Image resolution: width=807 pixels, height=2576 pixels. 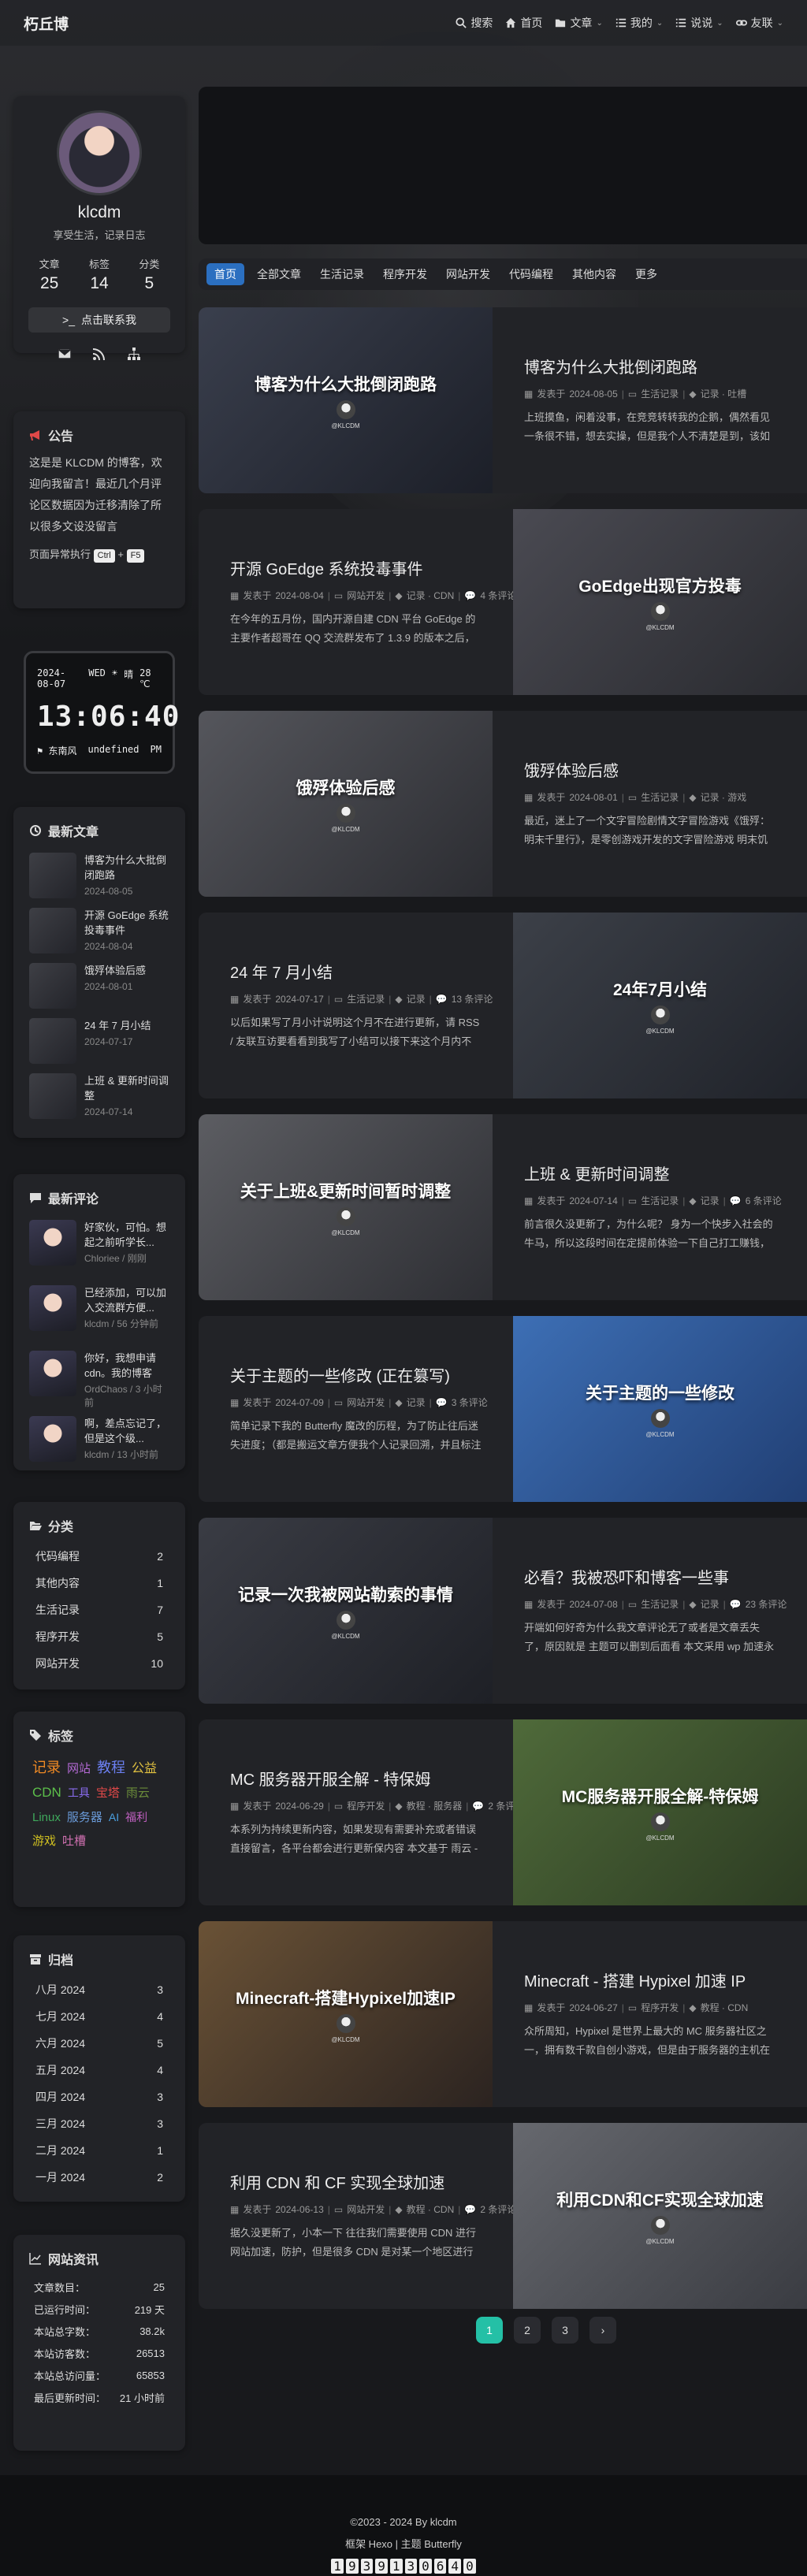 I want to click on comment-item: 你好，我想申请 cdn。我的博客是... OrdChaos / 3 小时前, so click(x=99, y=1378).